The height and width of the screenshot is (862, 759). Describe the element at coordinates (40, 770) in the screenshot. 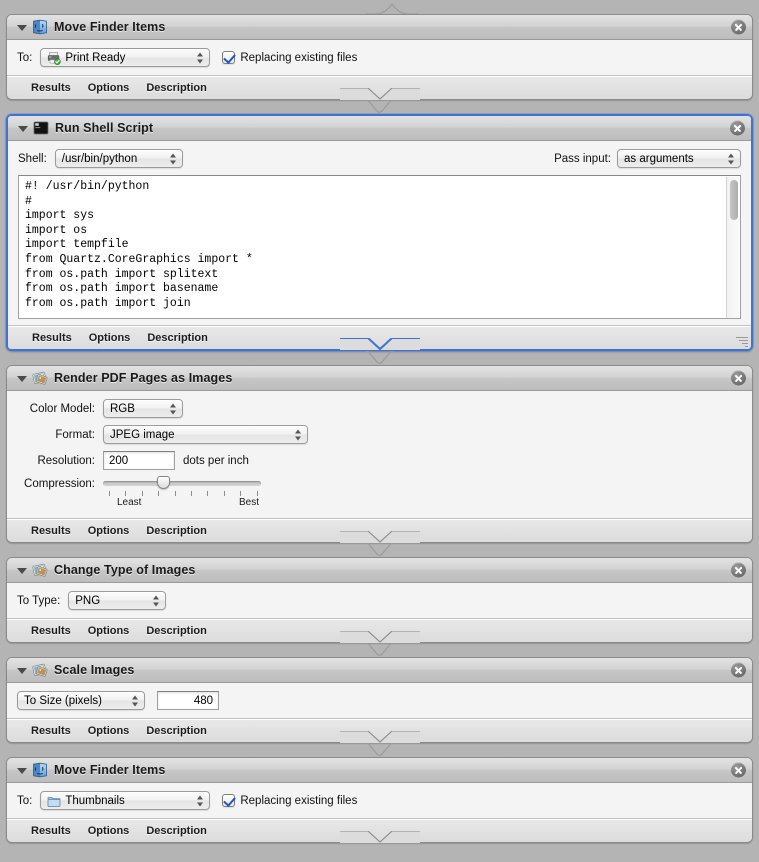

I see `finder-icon` at that location.